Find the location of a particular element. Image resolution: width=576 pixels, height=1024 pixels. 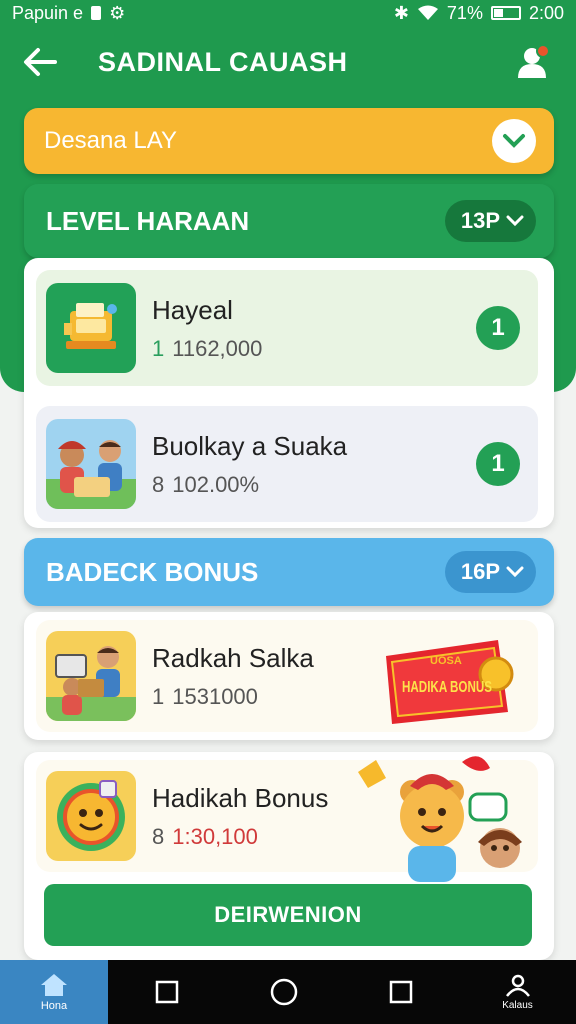

item-value-amount: 1:30,100 is located at coordinates (215, 836).